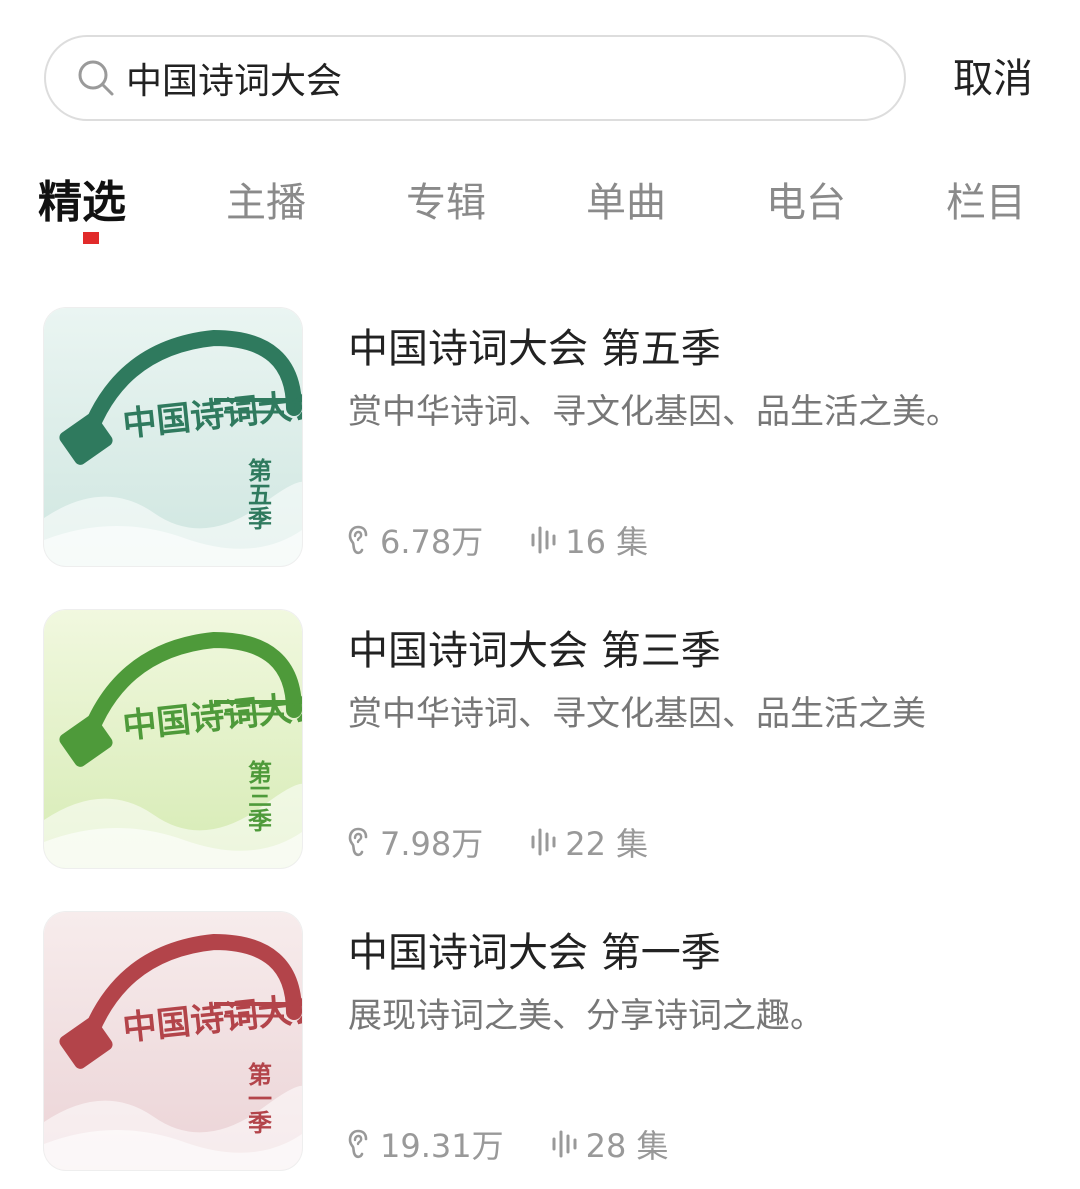 The height and width of the screenshot is (1189, 1080). What do you see at coordinates (432, 542) in the screenshot?
I see `play-count-value: 6.78万` at bounding box center [432, 542].